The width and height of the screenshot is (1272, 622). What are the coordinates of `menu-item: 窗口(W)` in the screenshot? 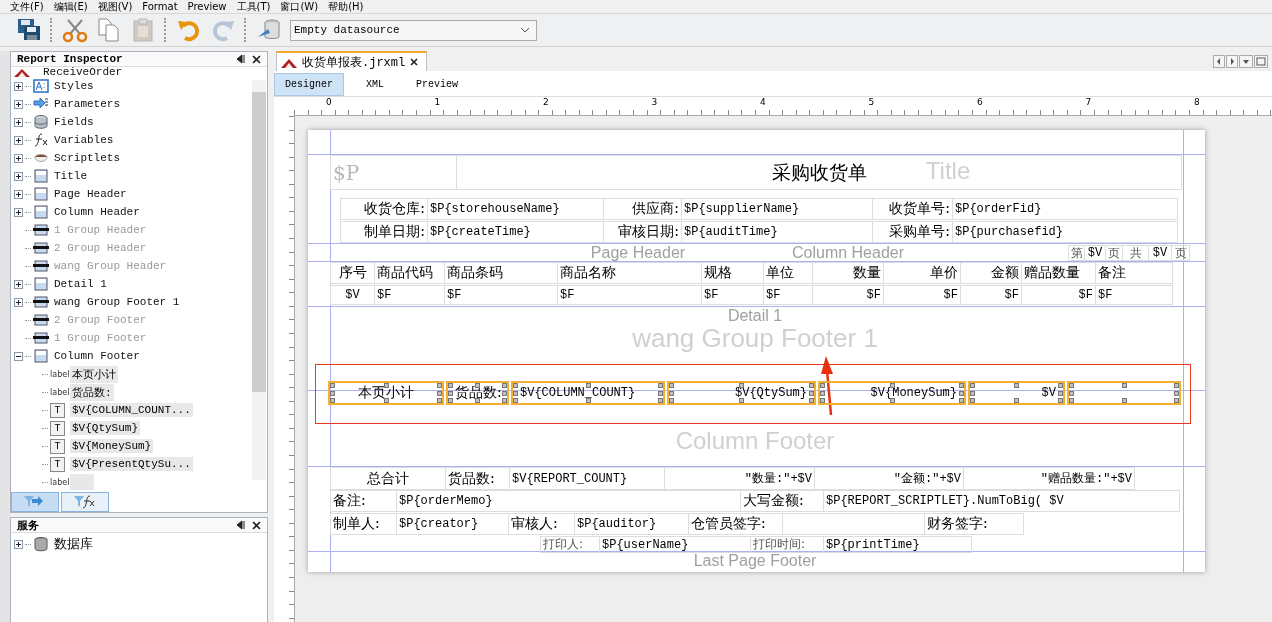 It's located at (299, 6).